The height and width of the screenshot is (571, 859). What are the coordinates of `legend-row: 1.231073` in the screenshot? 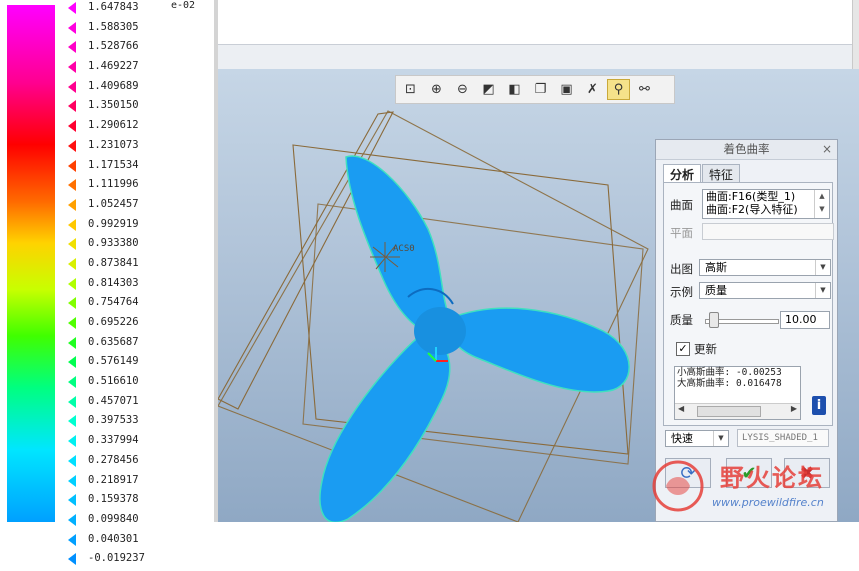 It's located at (117, 148).